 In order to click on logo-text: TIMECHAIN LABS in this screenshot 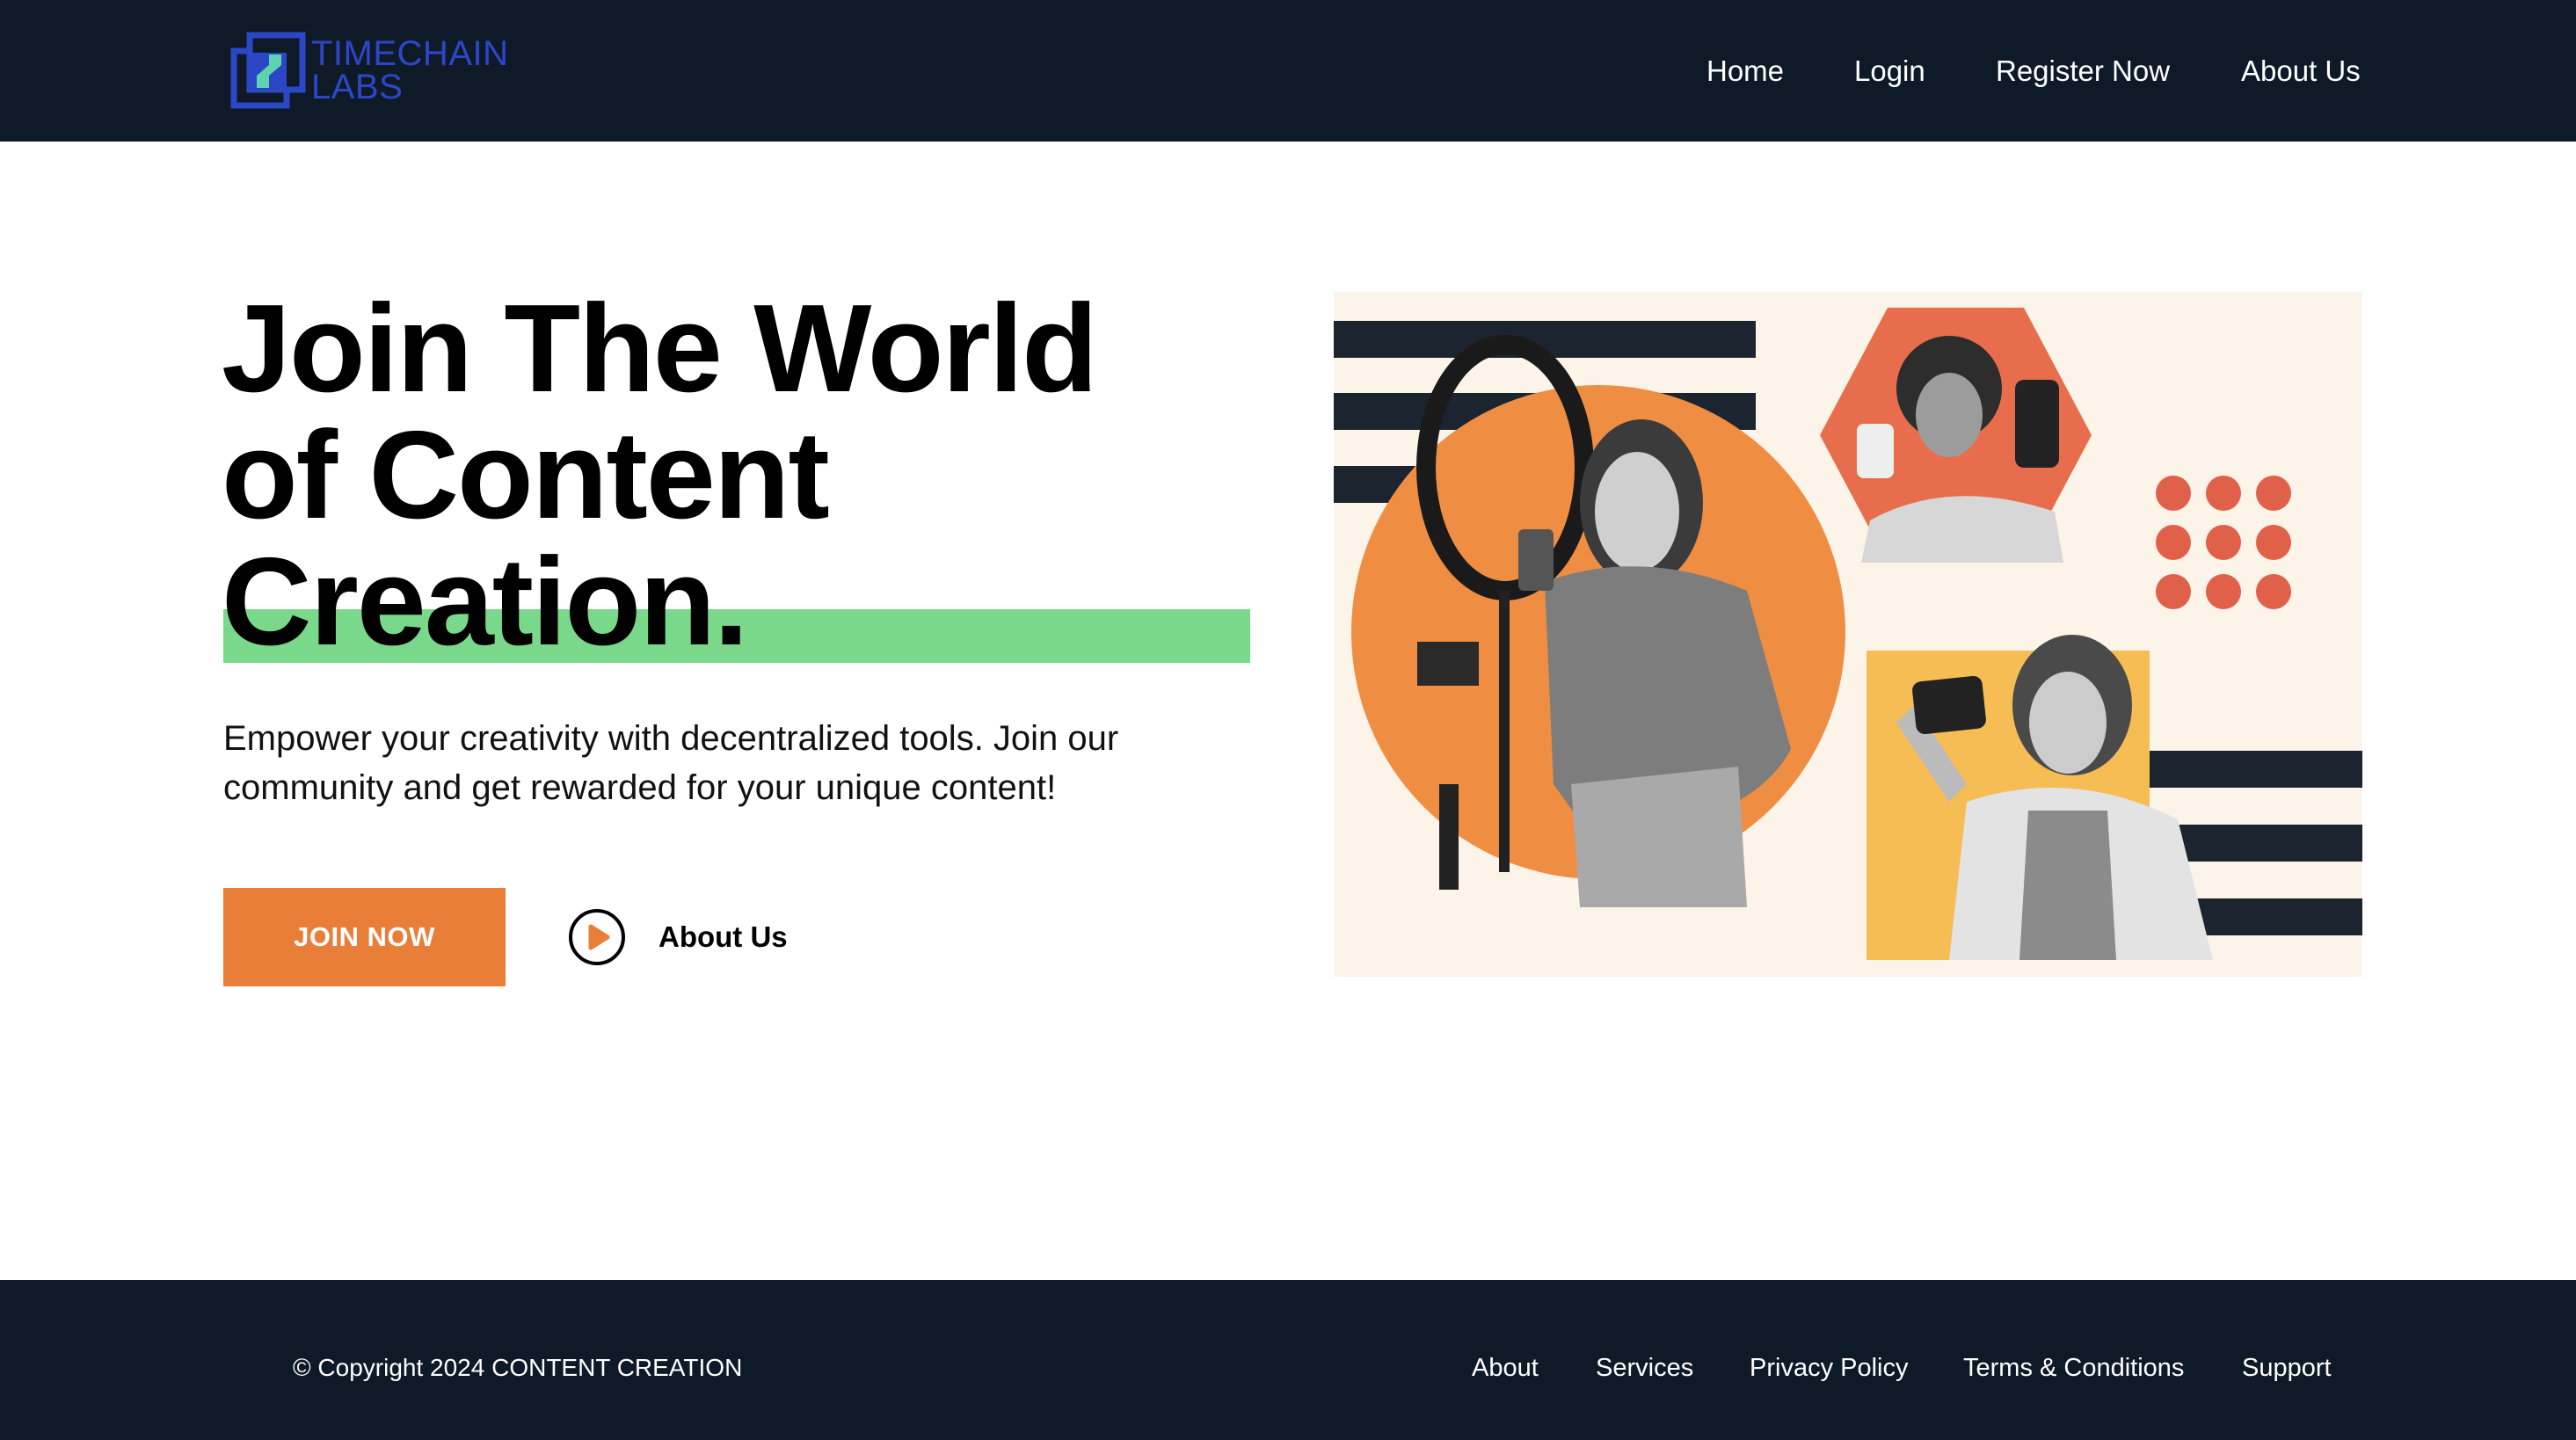, I will do `click(410, 70)`.